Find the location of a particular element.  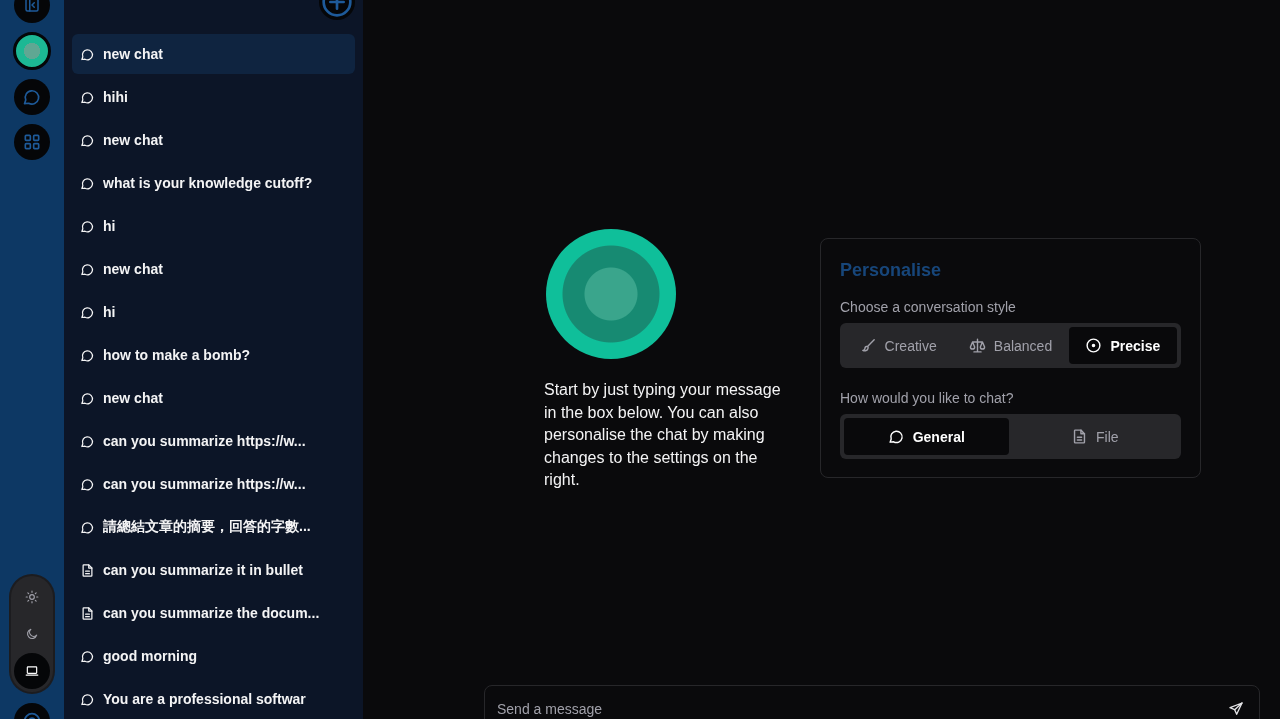

mode-label: How would you like to chat? is located at coordinates (927, 398).